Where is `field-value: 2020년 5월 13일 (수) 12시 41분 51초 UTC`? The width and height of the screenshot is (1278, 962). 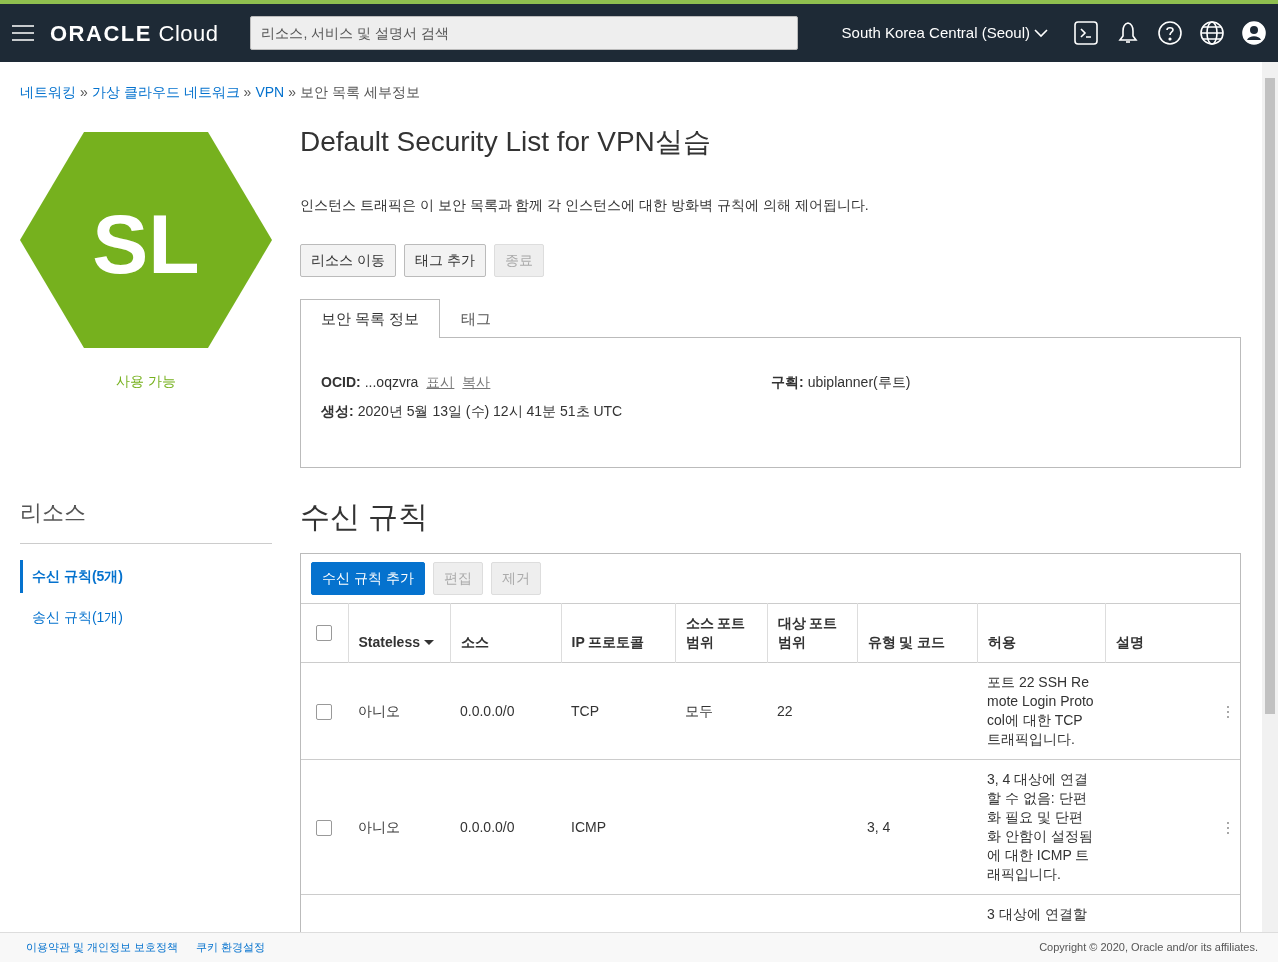
field-value: 2020년 5월 13일 (수) 12시 41분 51초 UTC is located at coordinates (490, 412).